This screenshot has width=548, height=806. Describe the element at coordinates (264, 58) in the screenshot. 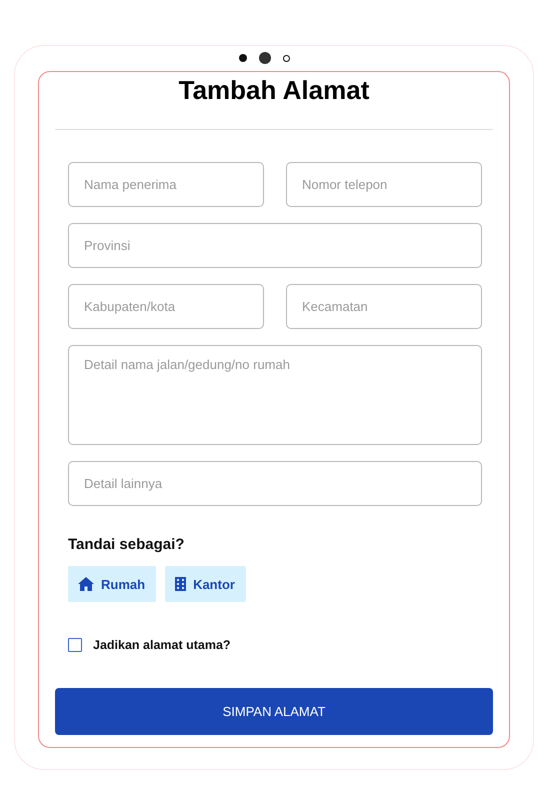

I see `camera-drawing` at that location.